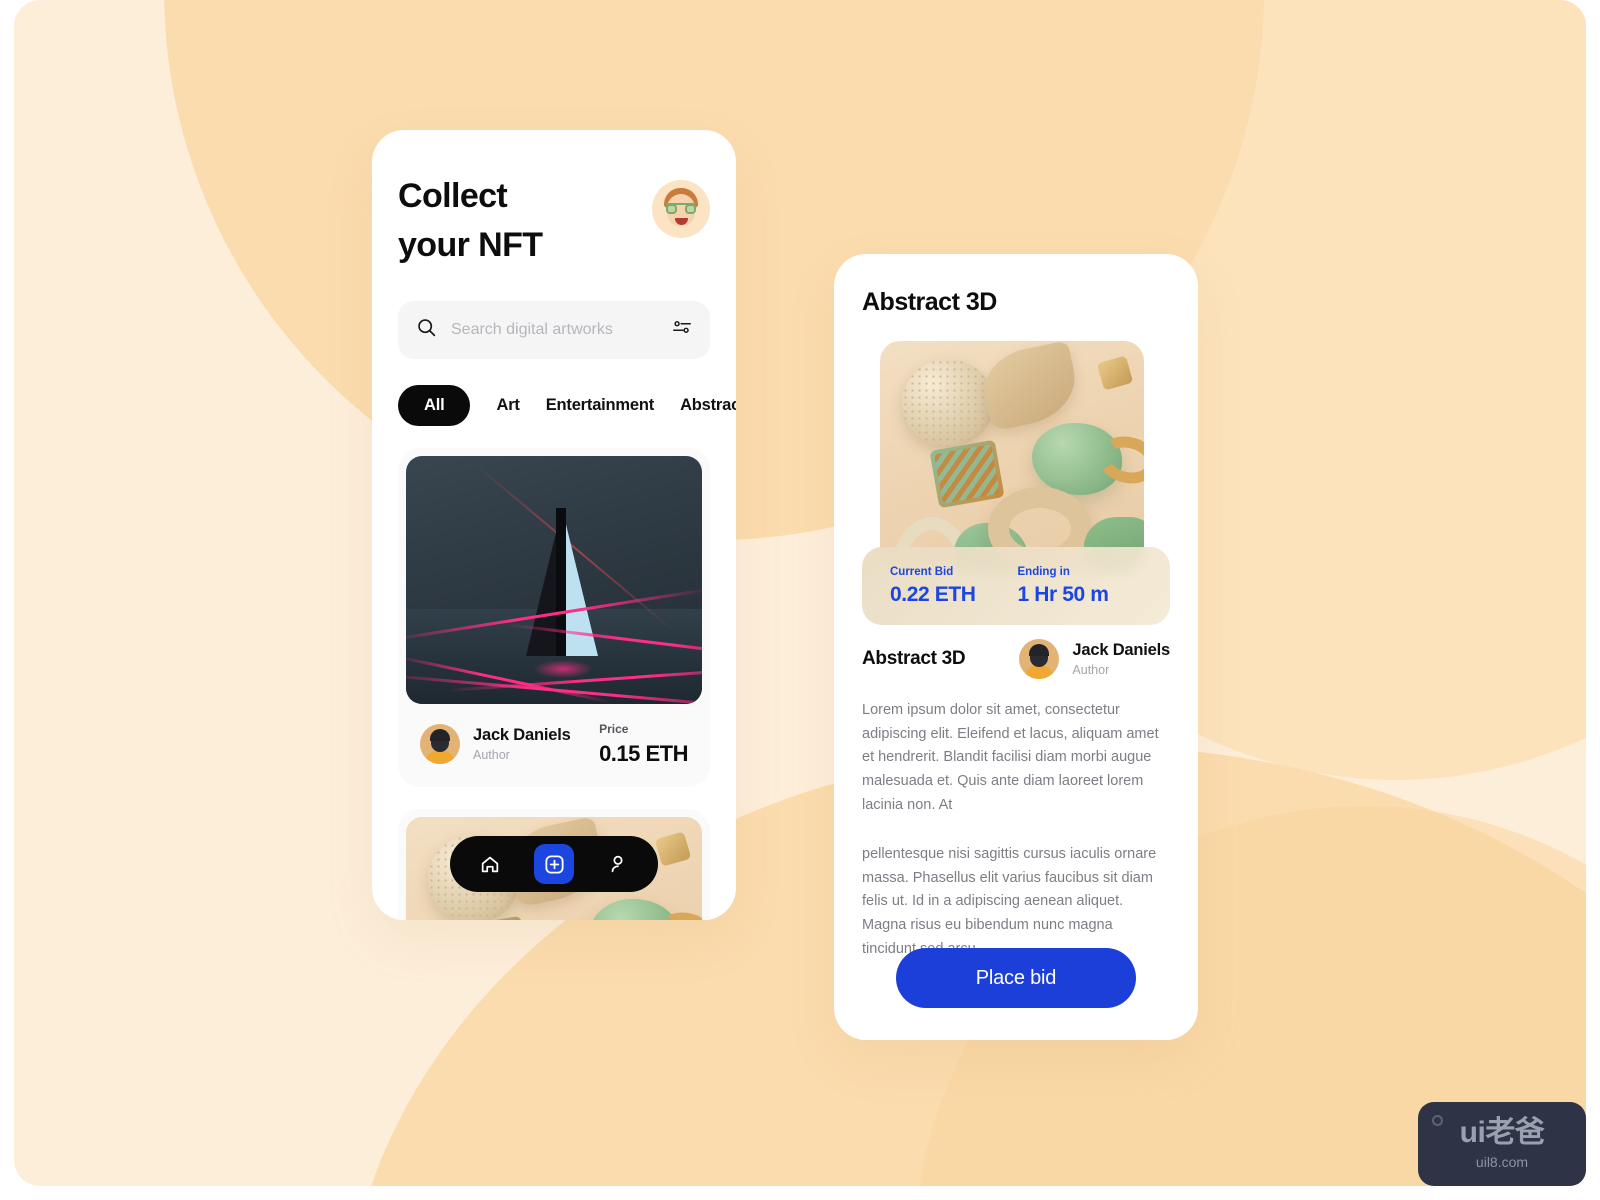  Describe the element at coordinates (933, 594) in the screenshot. I see `current-bid-value: 0.22 ETH` at that location.